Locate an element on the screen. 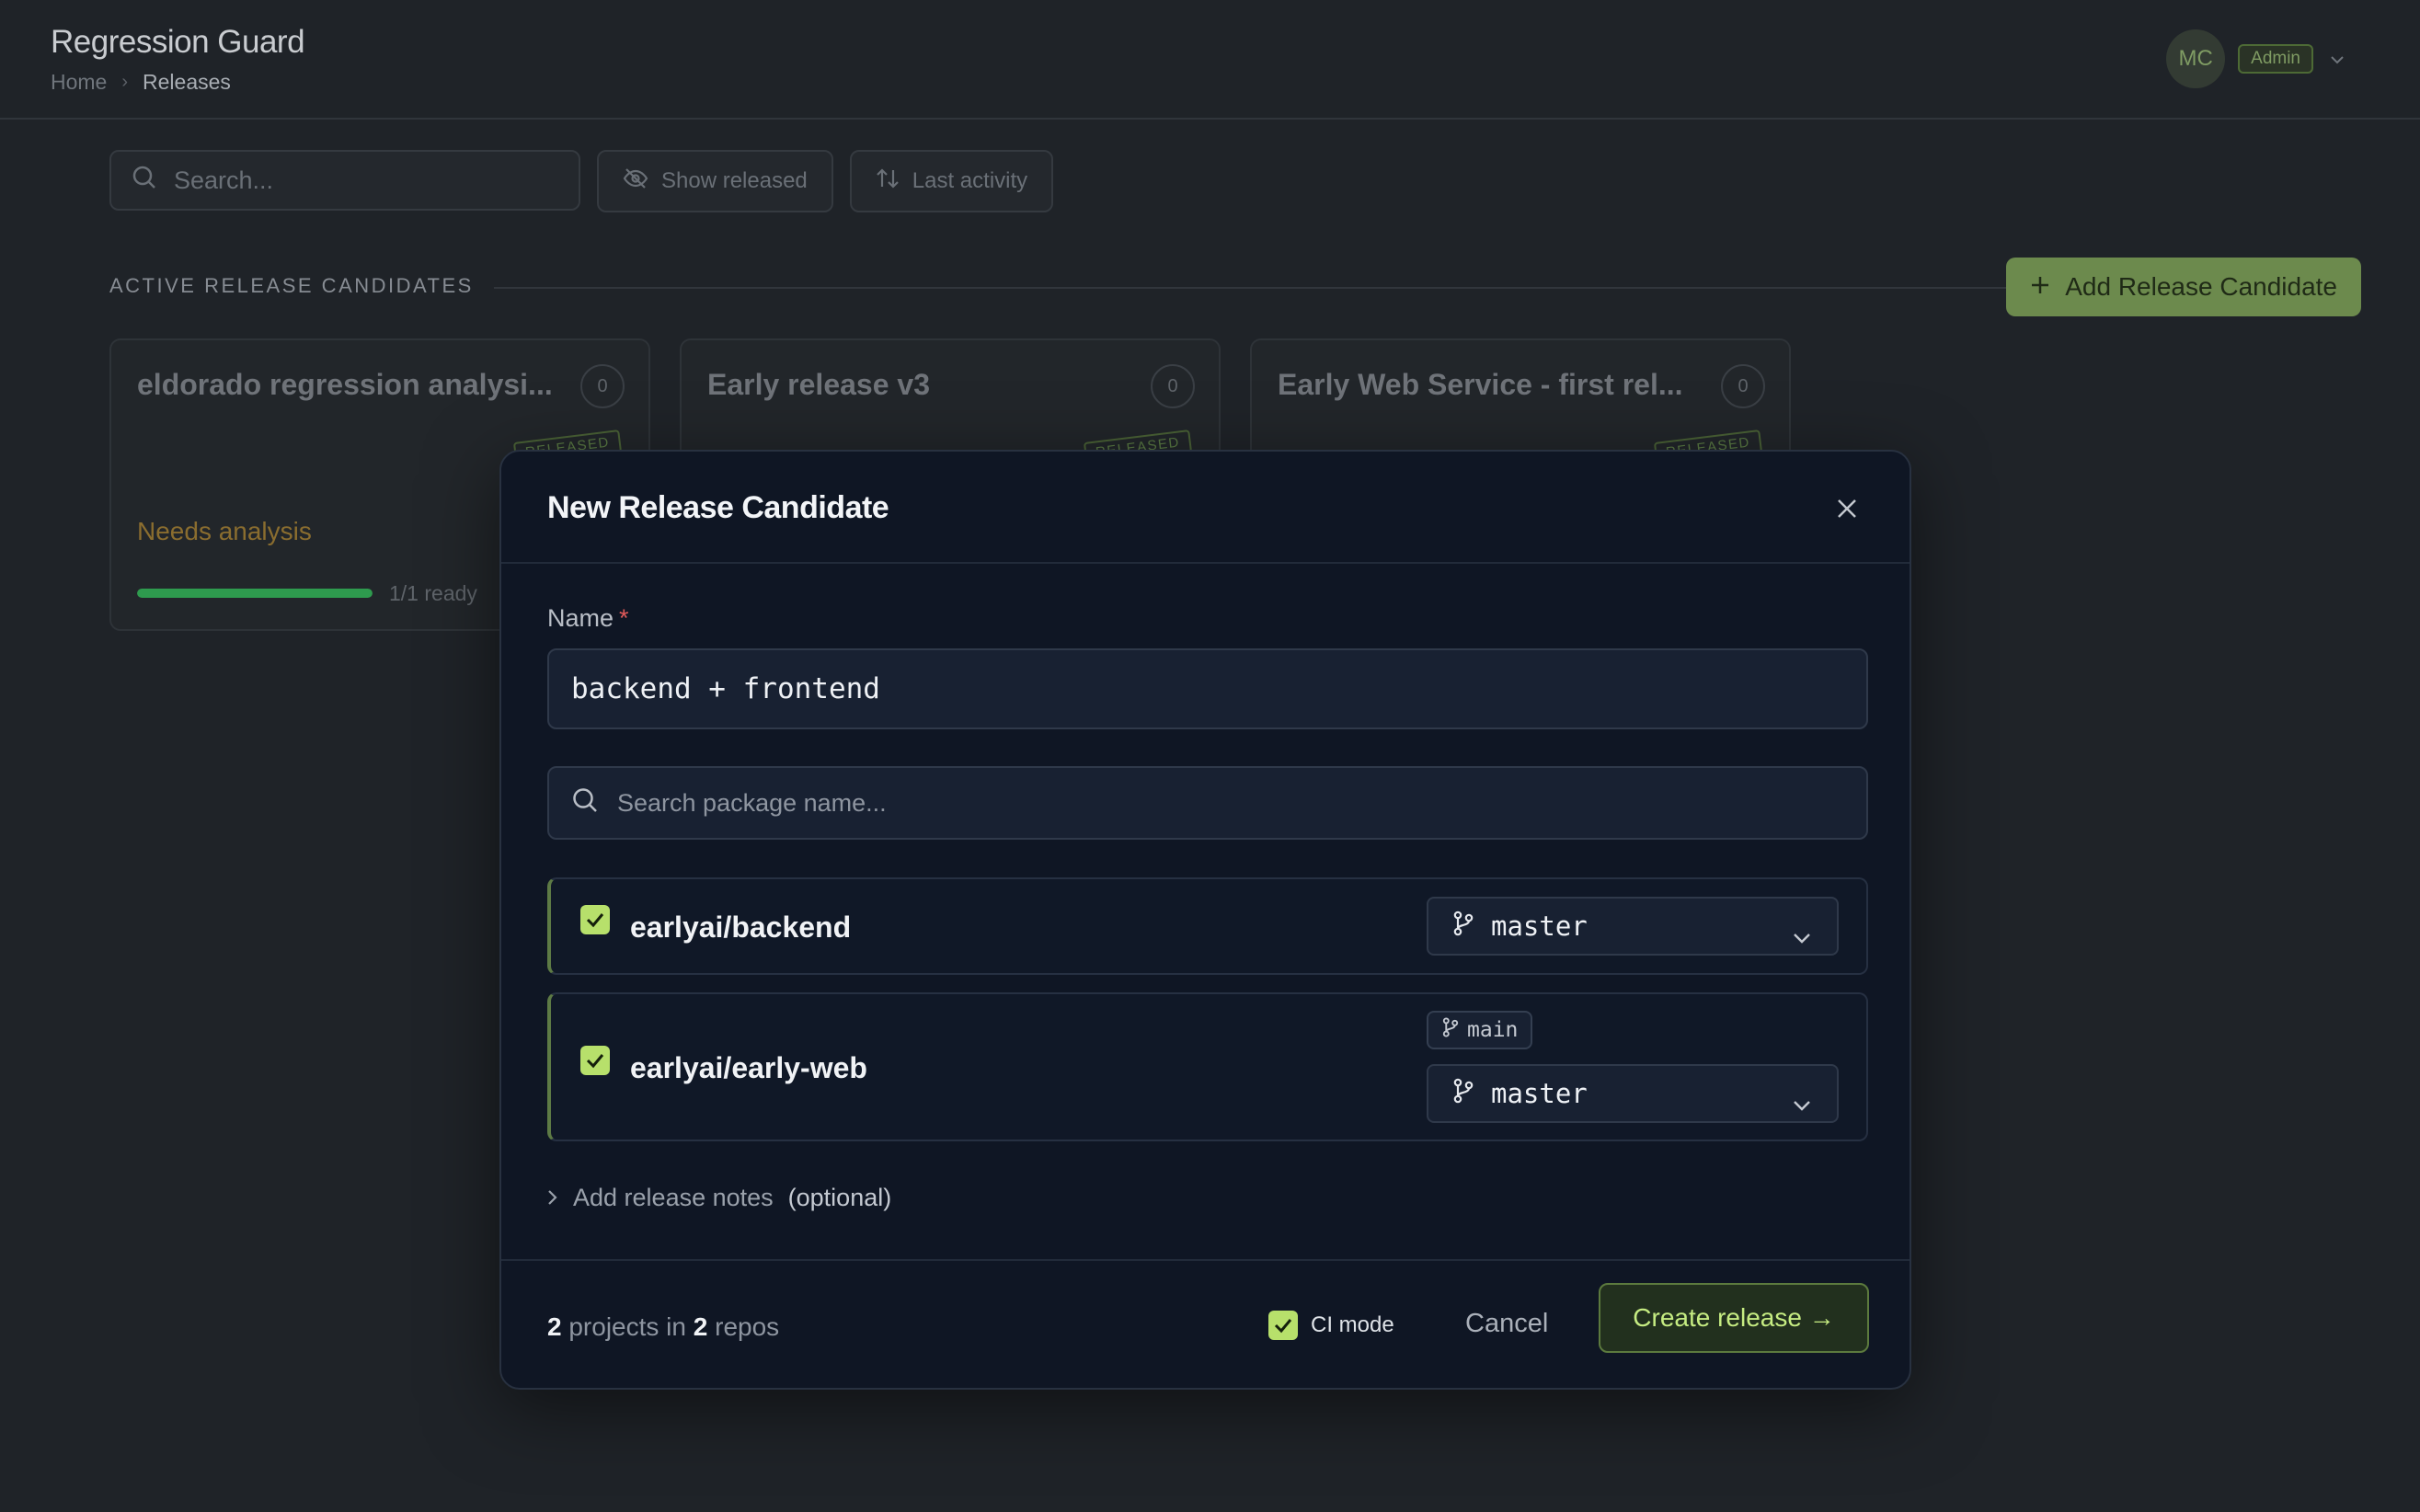  progress-fill is located at coordinates (255, 593).